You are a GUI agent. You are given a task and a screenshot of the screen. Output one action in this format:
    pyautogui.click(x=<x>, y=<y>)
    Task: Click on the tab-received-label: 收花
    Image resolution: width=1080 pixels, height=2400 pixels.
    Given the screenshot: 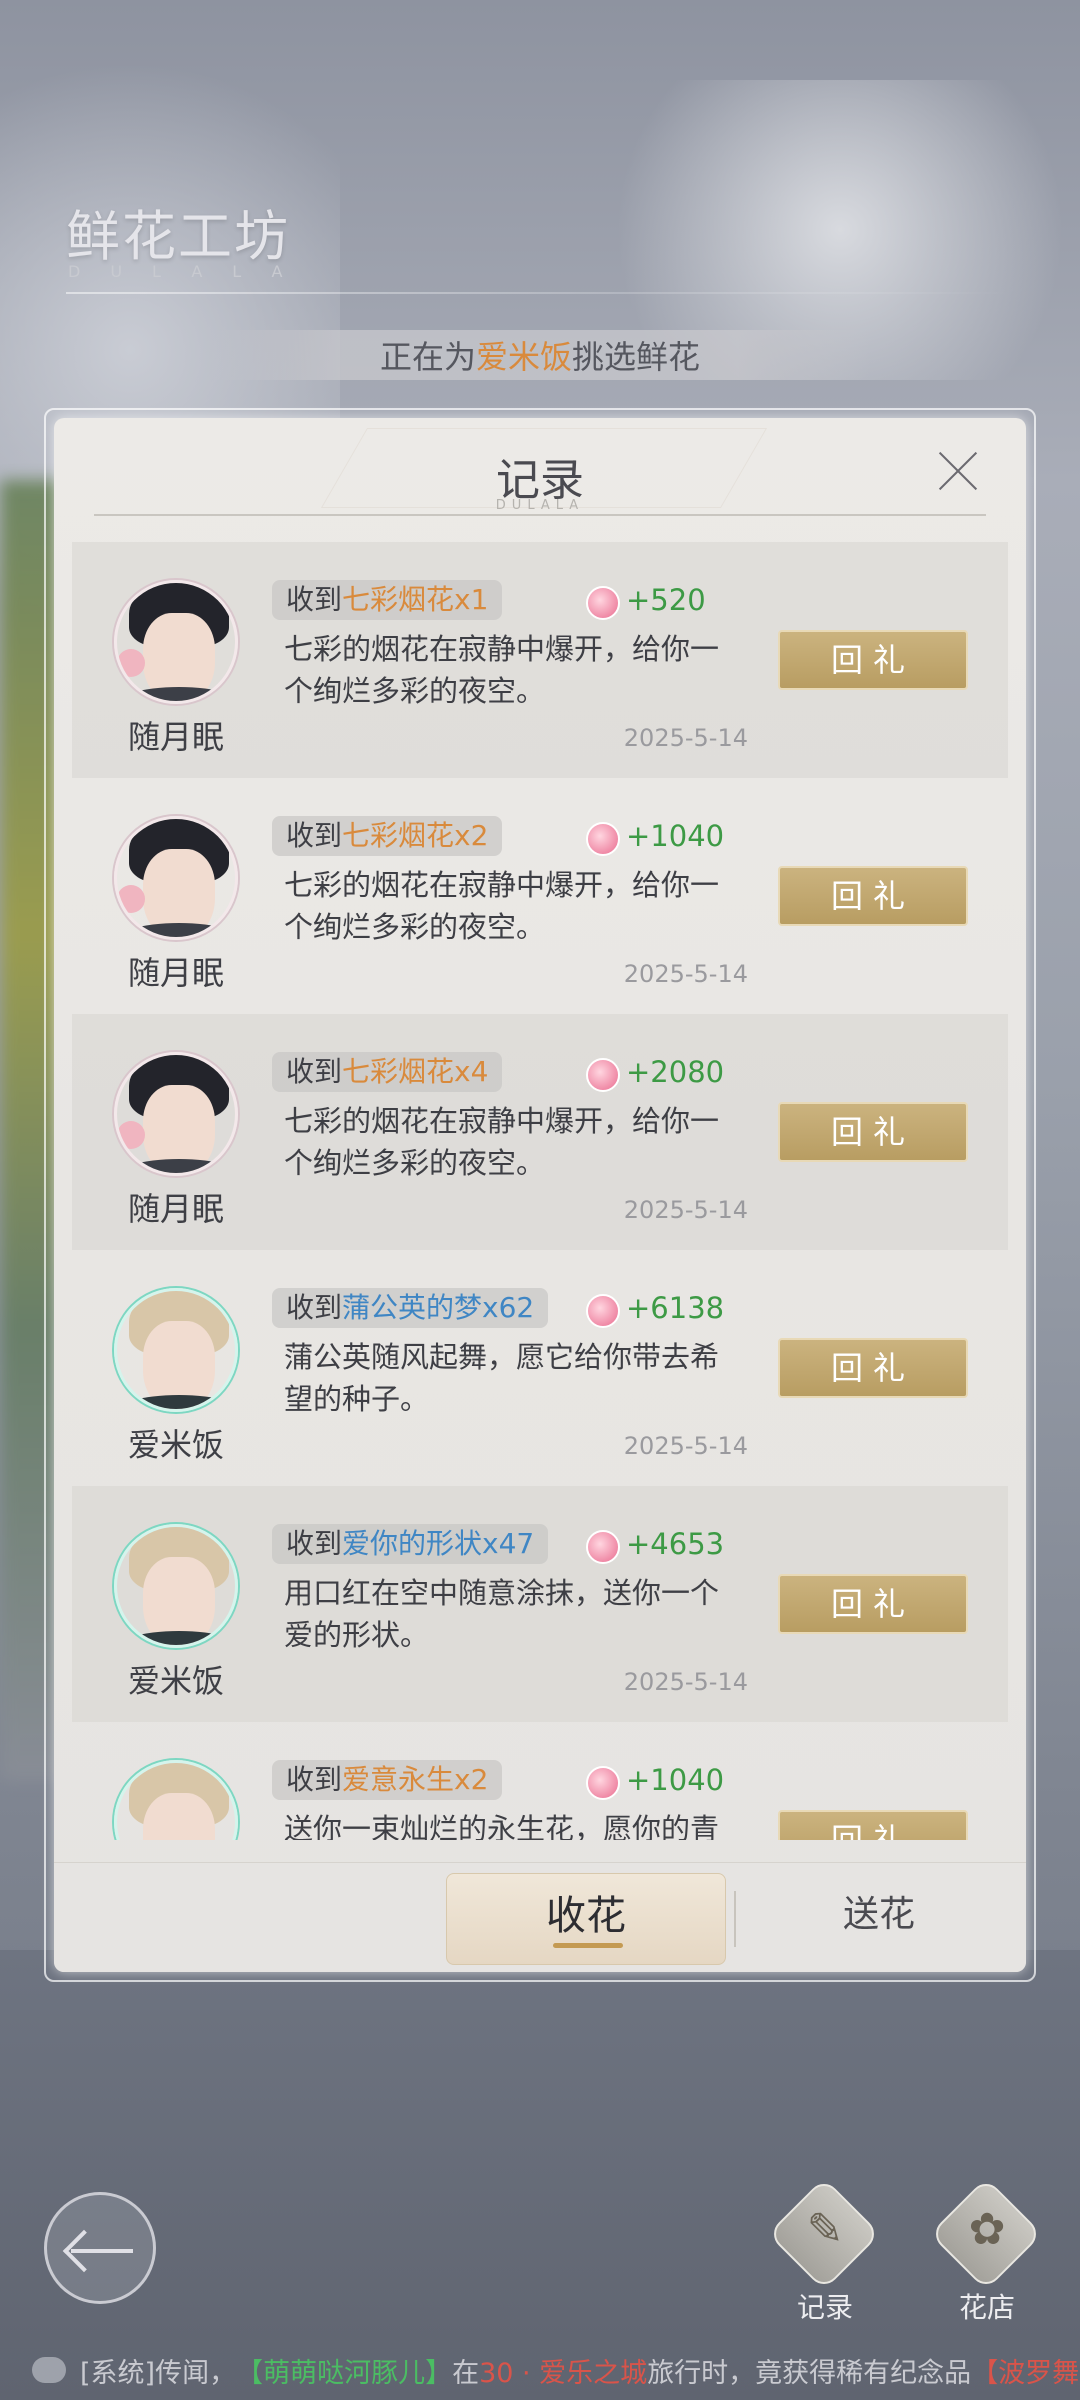 What is the action you would take?
    pyautogui.click(x=586, y=1916)
    